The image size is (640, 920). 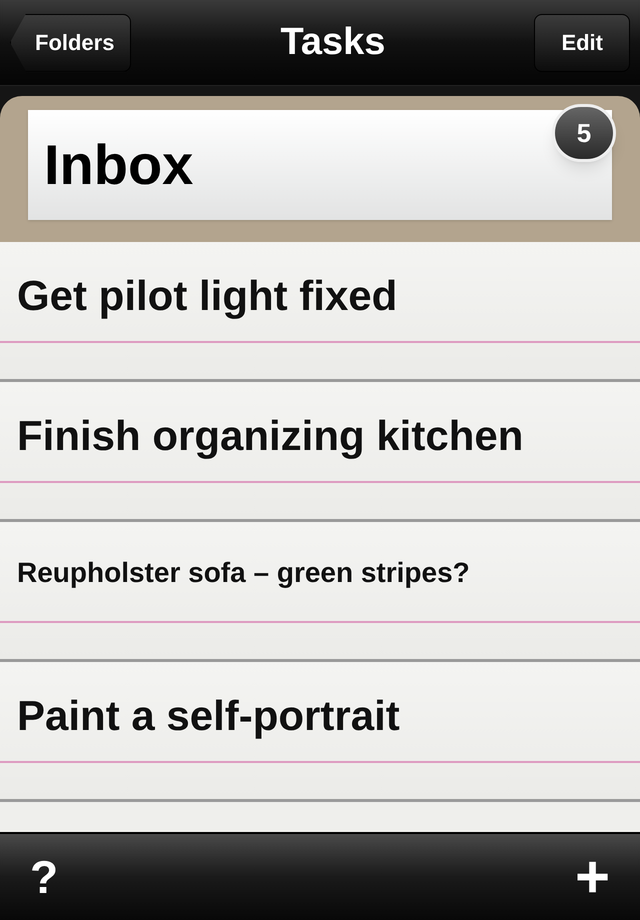 I want to click on back-button: Folders, so click(x=71, y=43).